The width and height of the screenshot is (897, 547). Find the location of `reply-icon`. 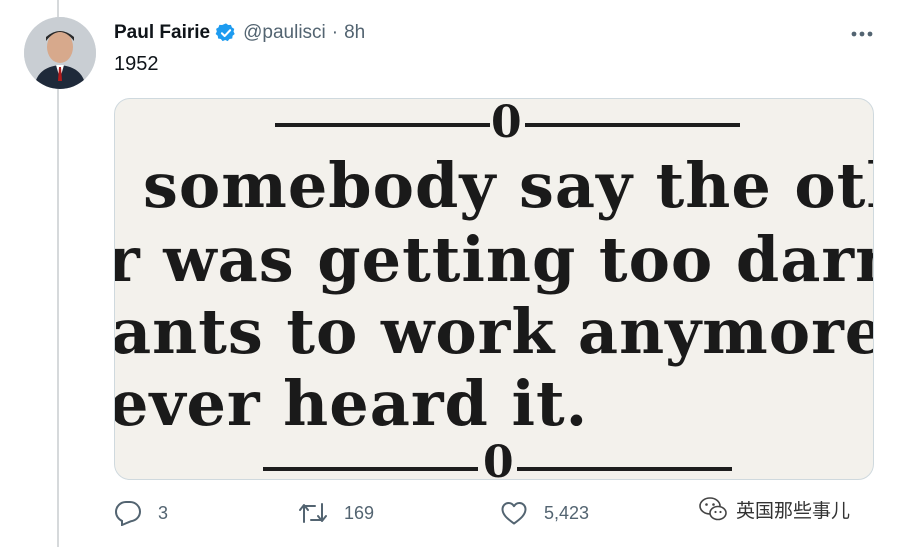

reply-icon is located at coordinates (128, 513).